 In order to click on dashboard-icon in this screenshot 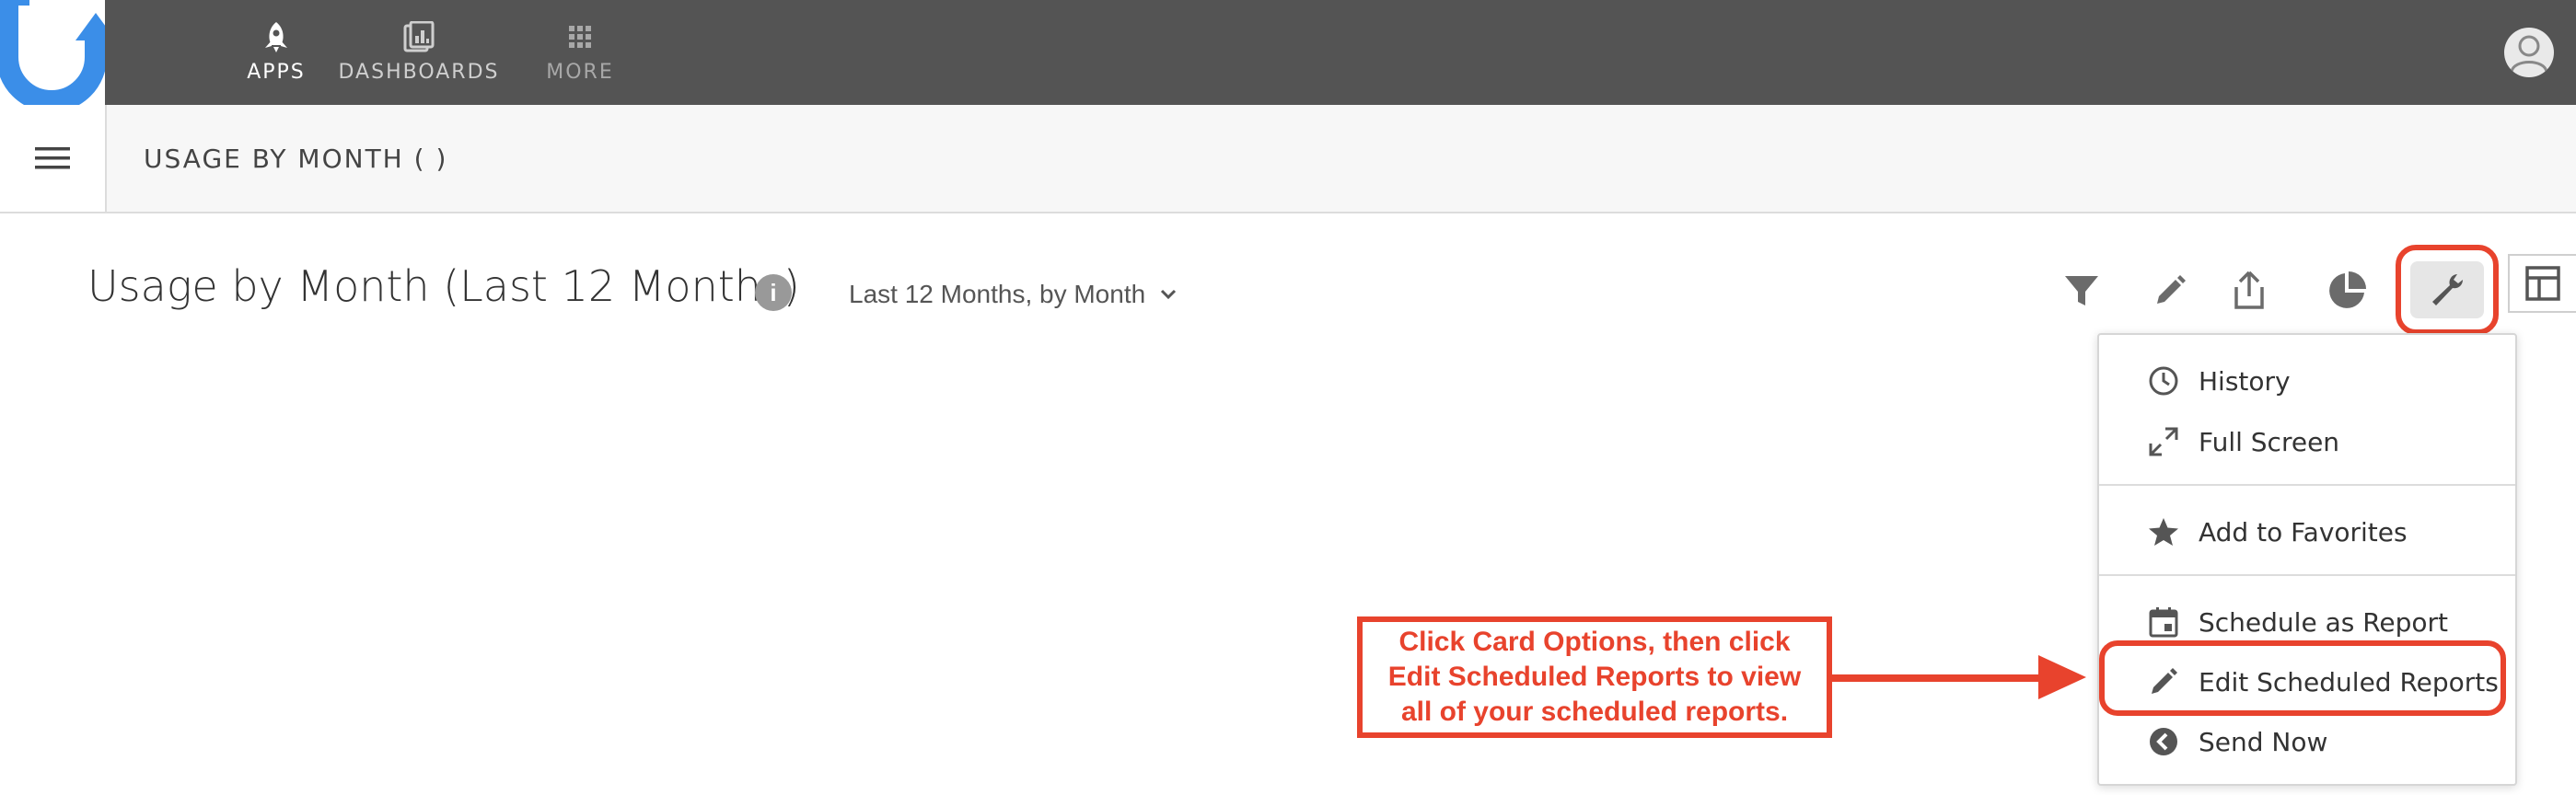, I will do `click(419, 36)`.